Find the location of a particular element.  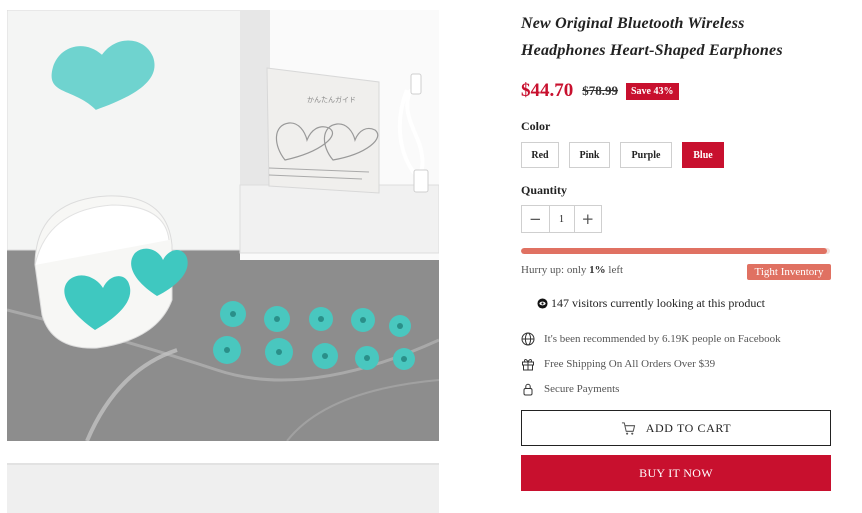

sale-price: $44.70 is located at coordinates (547, 90).